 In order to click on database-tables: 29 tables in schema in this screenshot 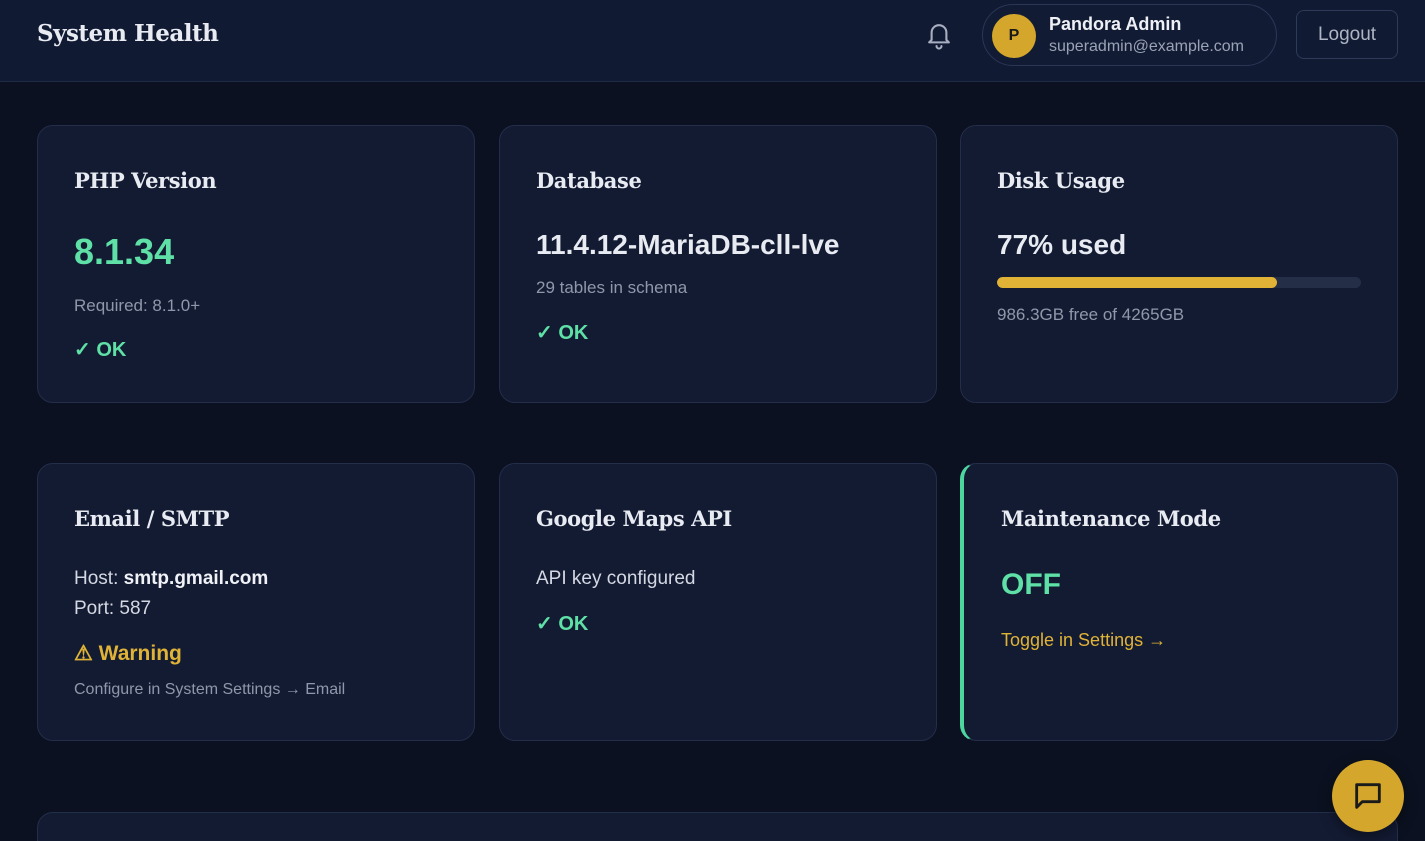, I will do `click(612, 287)`.